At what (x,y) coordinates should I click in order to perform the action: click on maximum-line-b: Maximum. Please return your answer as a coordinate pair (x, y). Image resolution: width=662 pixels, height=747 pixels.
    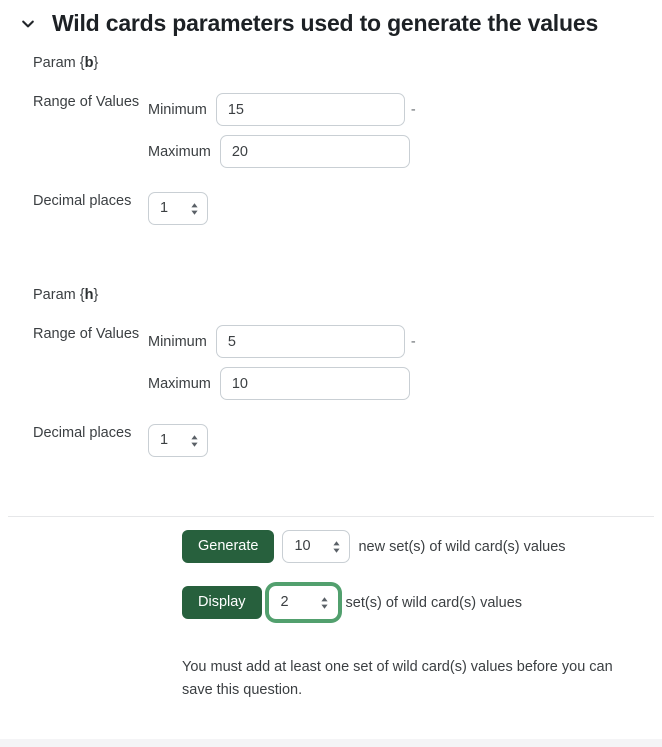
    Looking at the image, I should click on (405, 151).